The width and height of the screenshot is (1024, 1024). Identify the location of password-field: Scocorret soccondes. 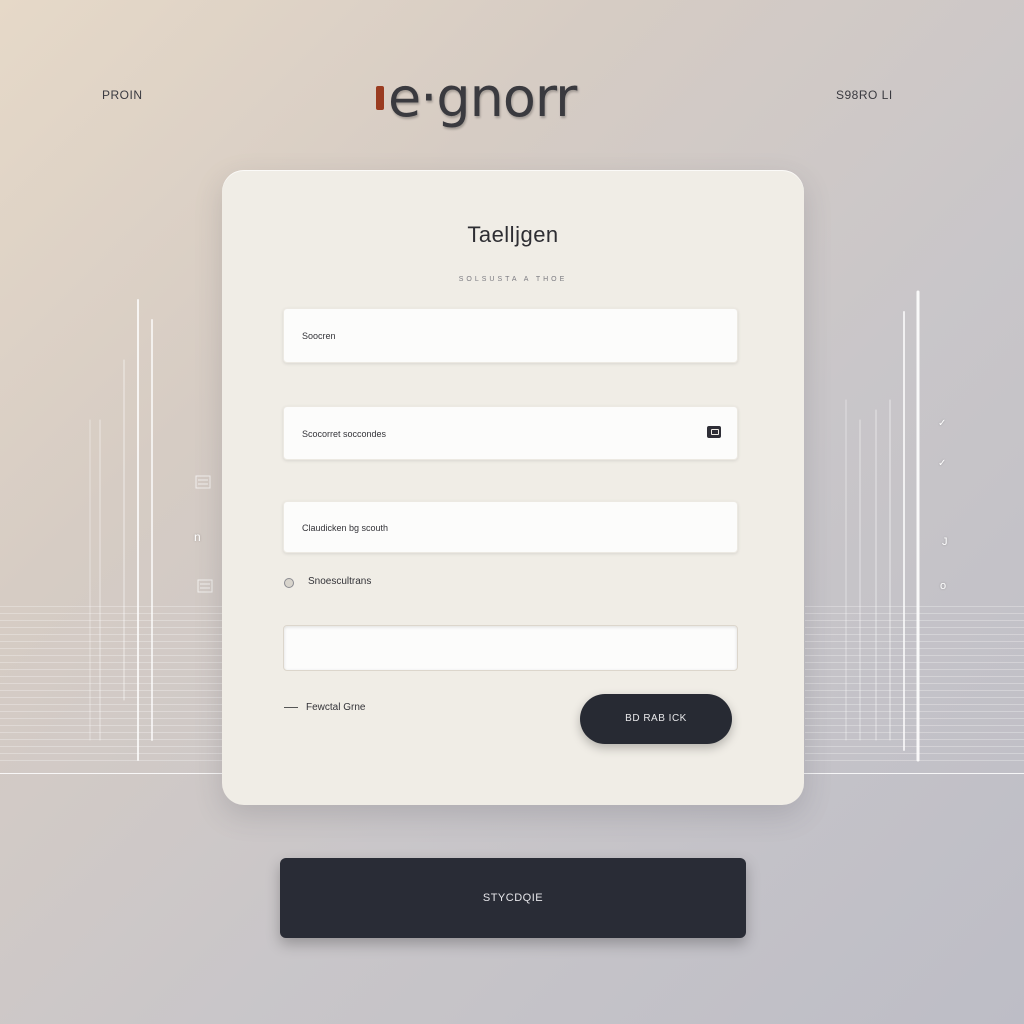
(510, 433).